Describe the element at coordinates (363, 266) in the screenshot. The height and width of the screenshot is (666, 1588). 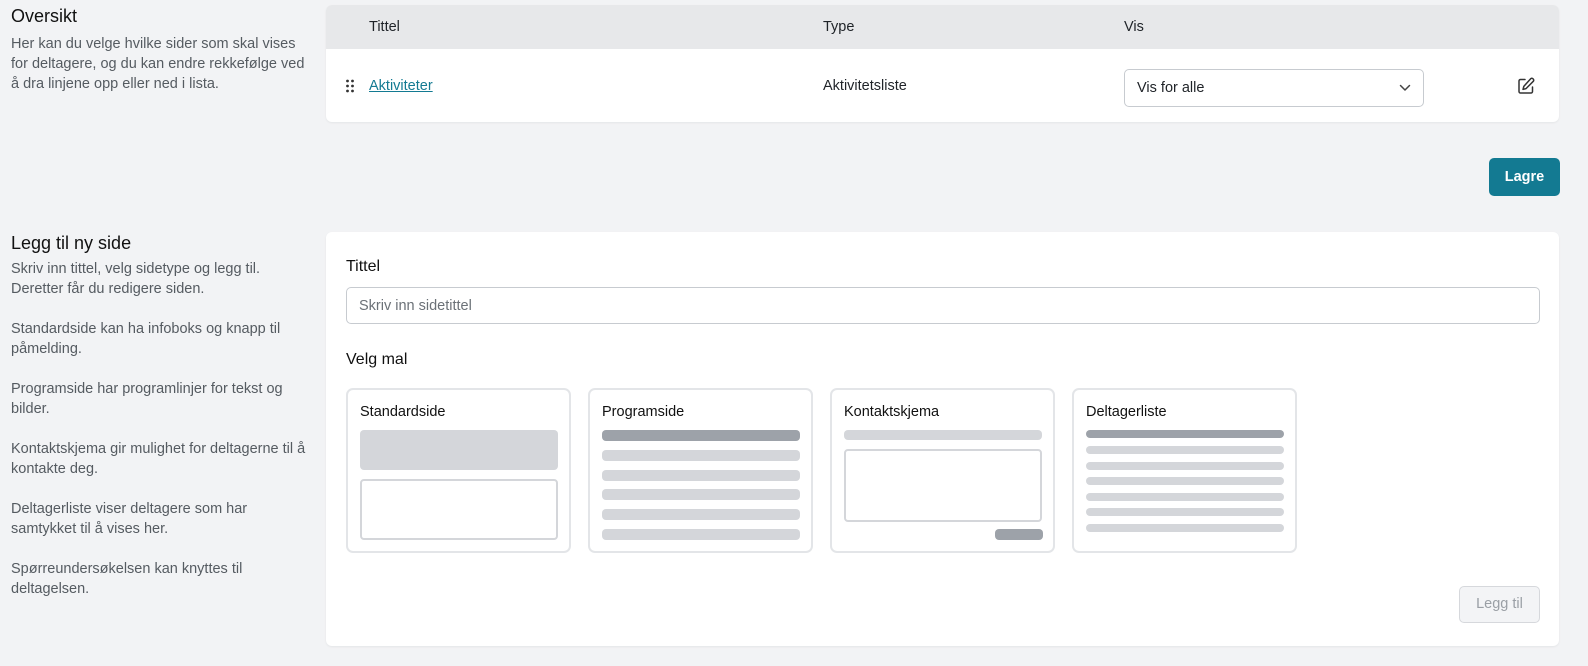
I see `title-field-label: Tittel` at that location.